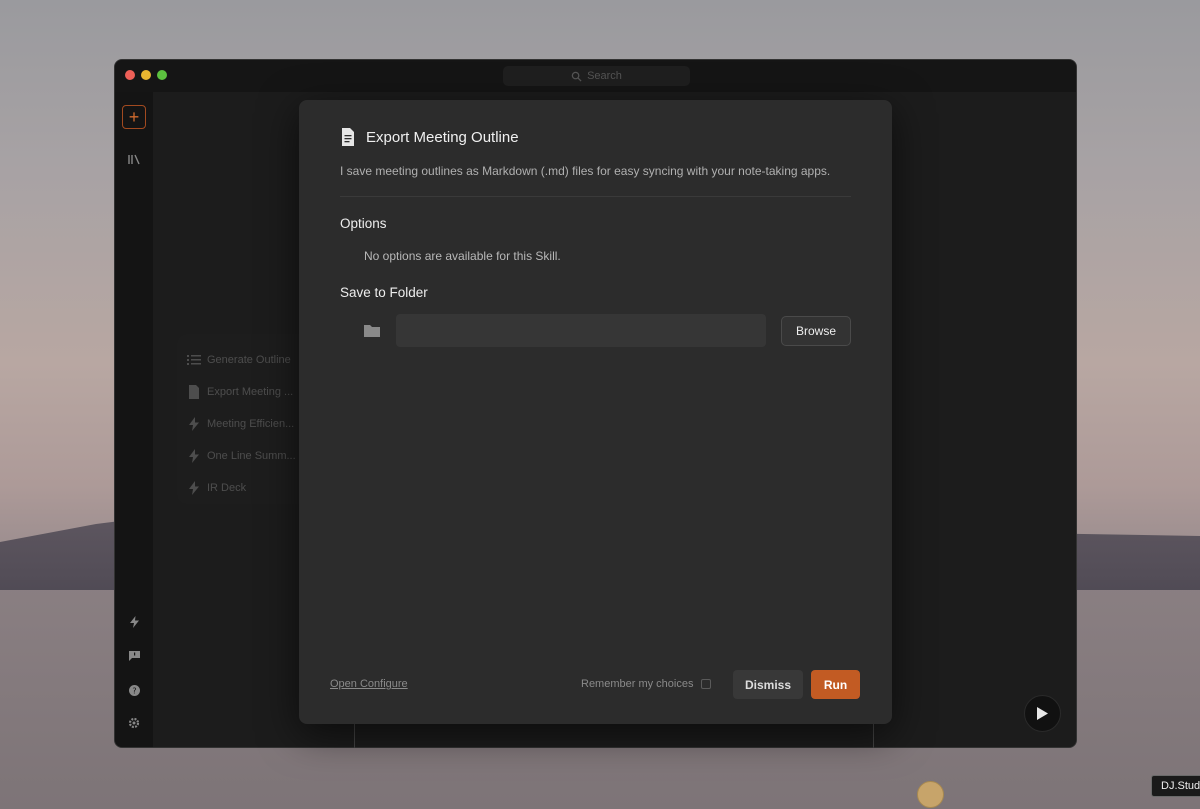  I want to click on options-empty-text: No options are available for this Skill., so click(462, 256).